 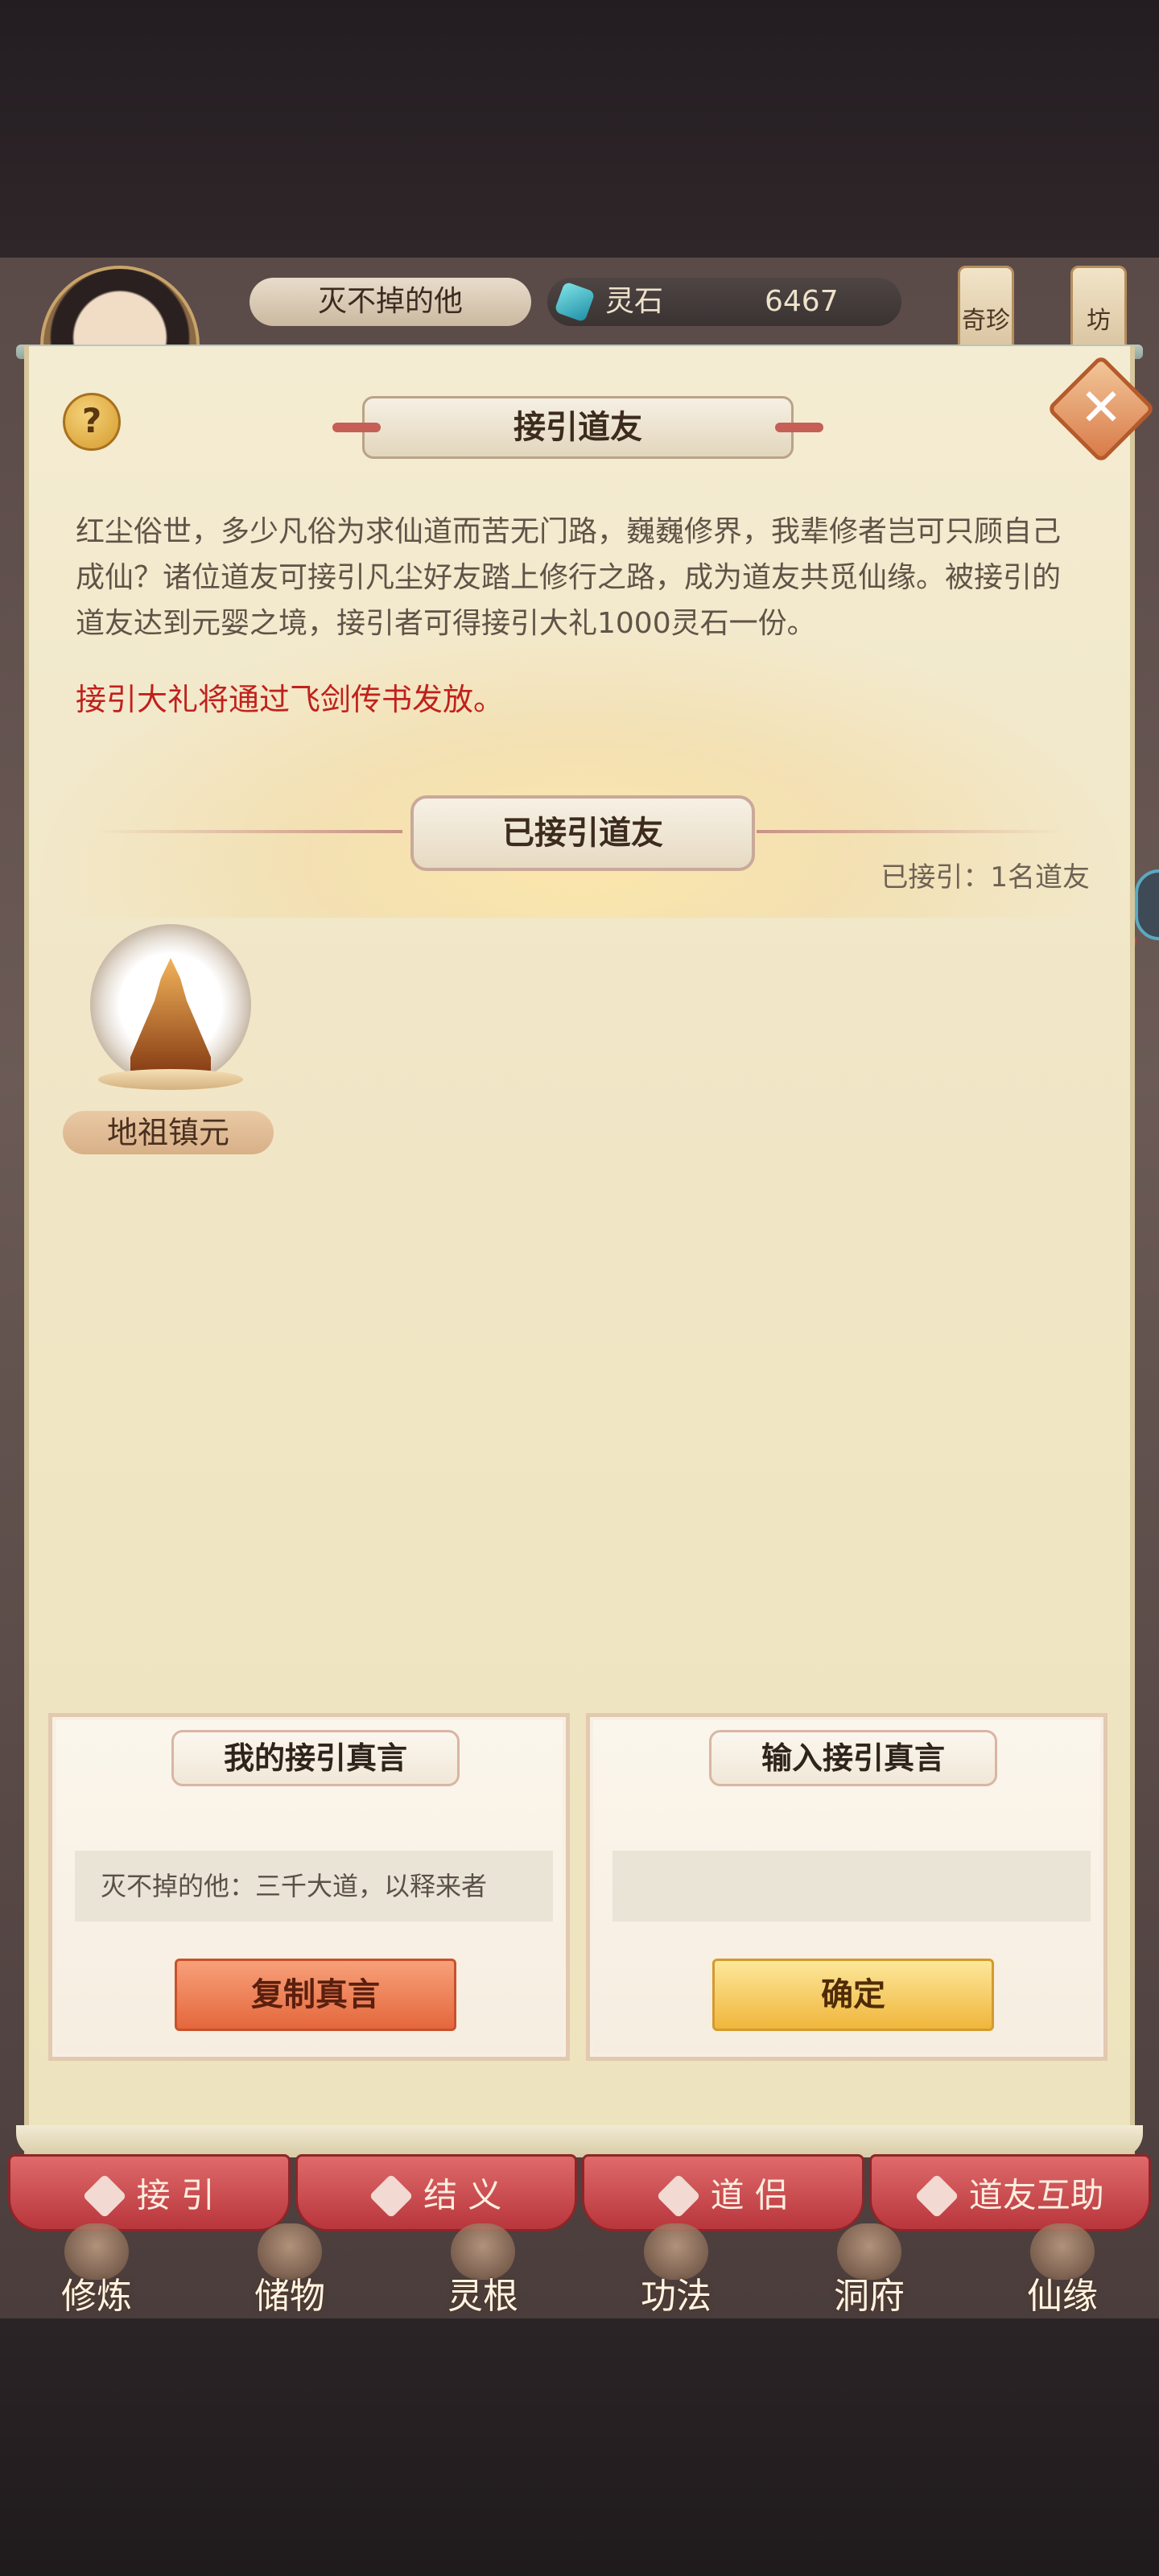 I want to click on my-code-card: 我的接引真言 灭不掉的他：三千大道，以释来者 复制真言, so click(x=309, y=1887).